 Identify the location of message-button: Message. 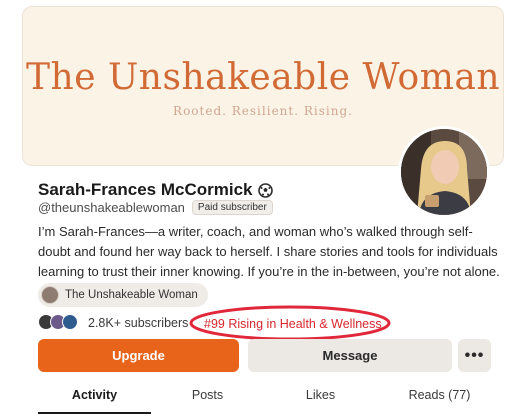
(350, 355).